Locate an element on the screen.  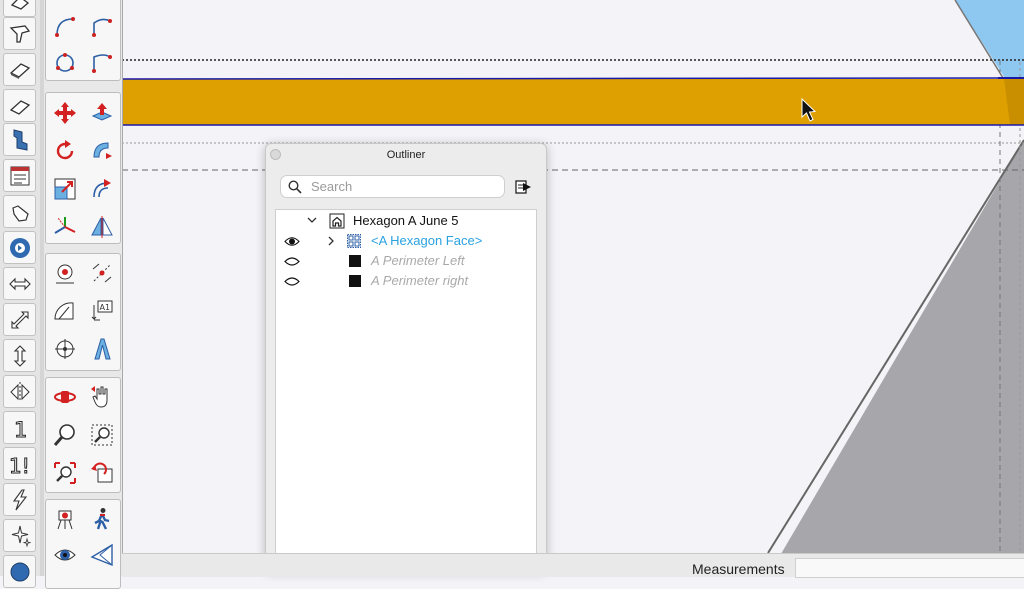
3d-text-icon is located at coordinates (102, 349).